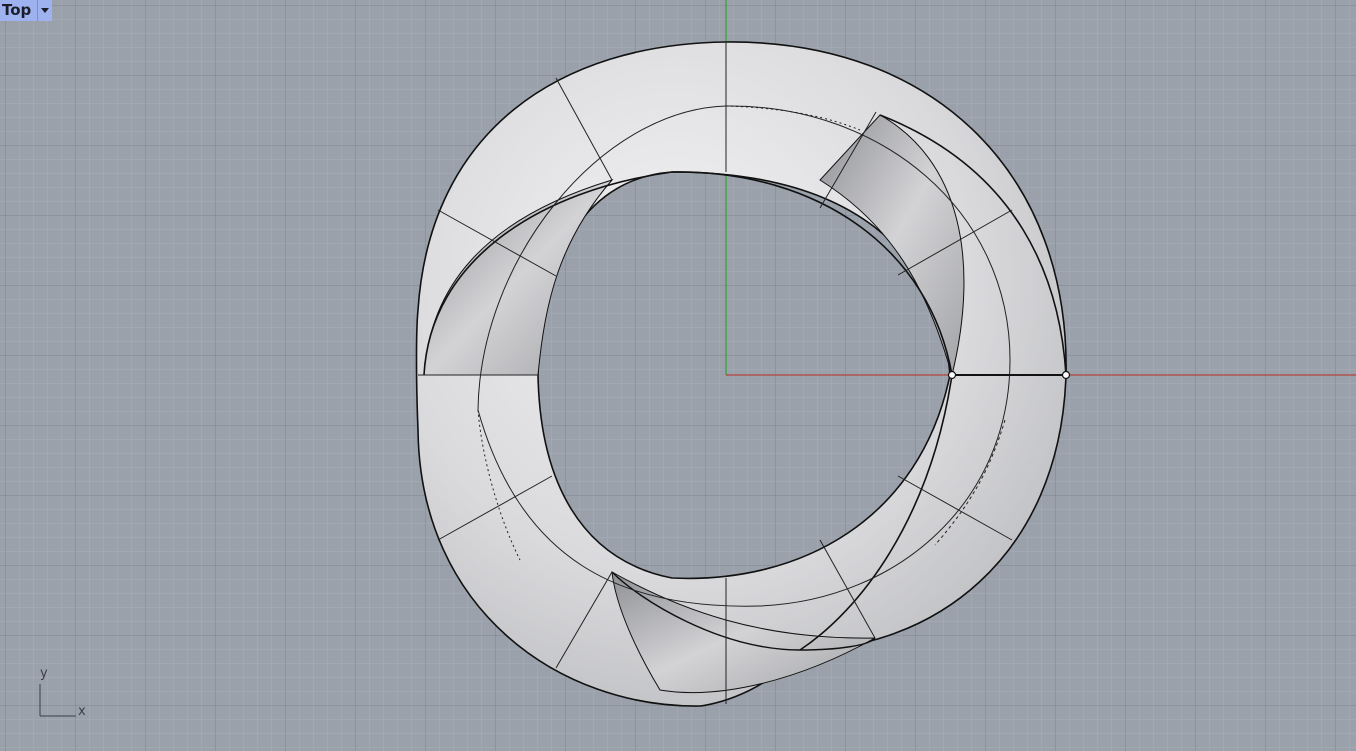 Image resolution: width=1356 pixels, height=751 pixels. Describe the element at coordinates (44, 673) in the screenshot. I see `widget-y-label: y` at that location.